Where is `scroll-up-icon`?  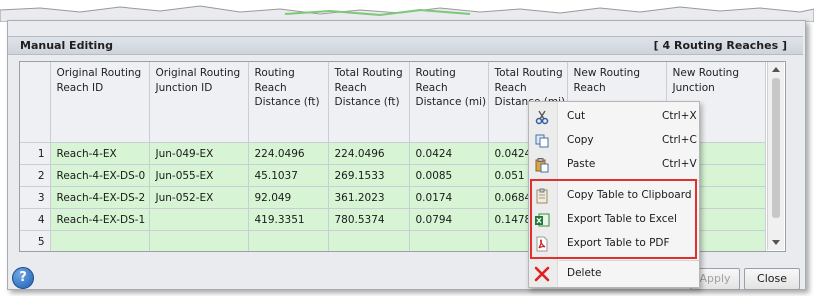 scroll-up-icon is located at coordinates (776, 69).